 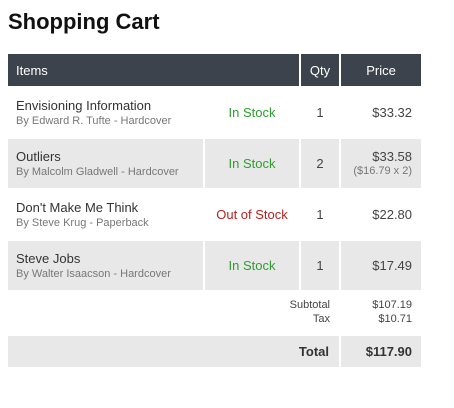 I want to click on item-price: $33.58, so click(x=392, y=156).